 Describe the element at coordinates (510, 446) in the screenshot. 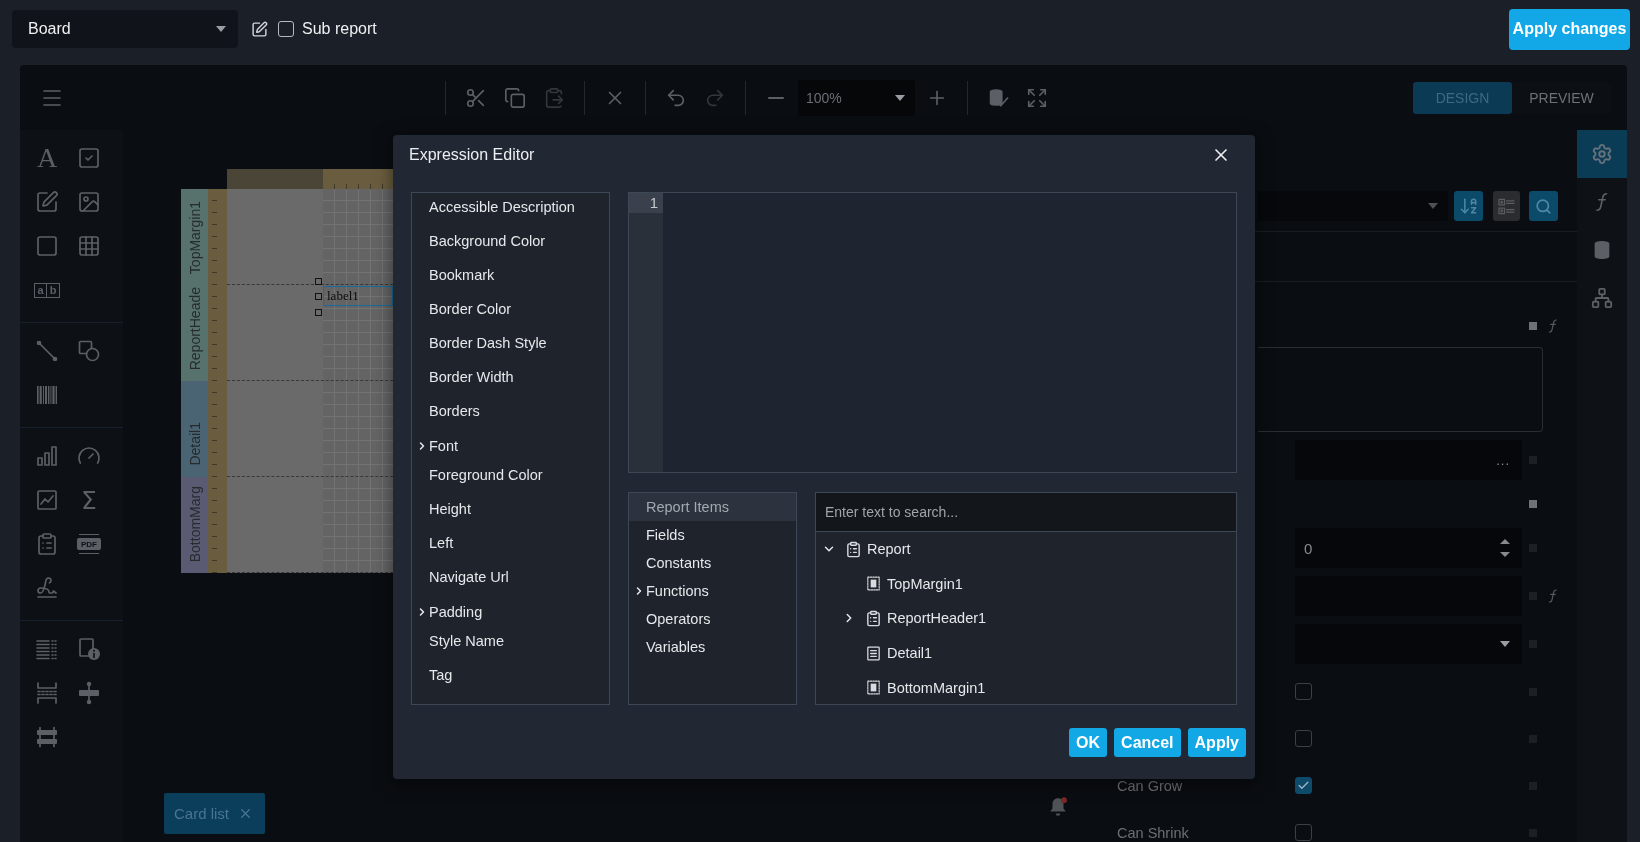

I see `property-item: Font` at that location.